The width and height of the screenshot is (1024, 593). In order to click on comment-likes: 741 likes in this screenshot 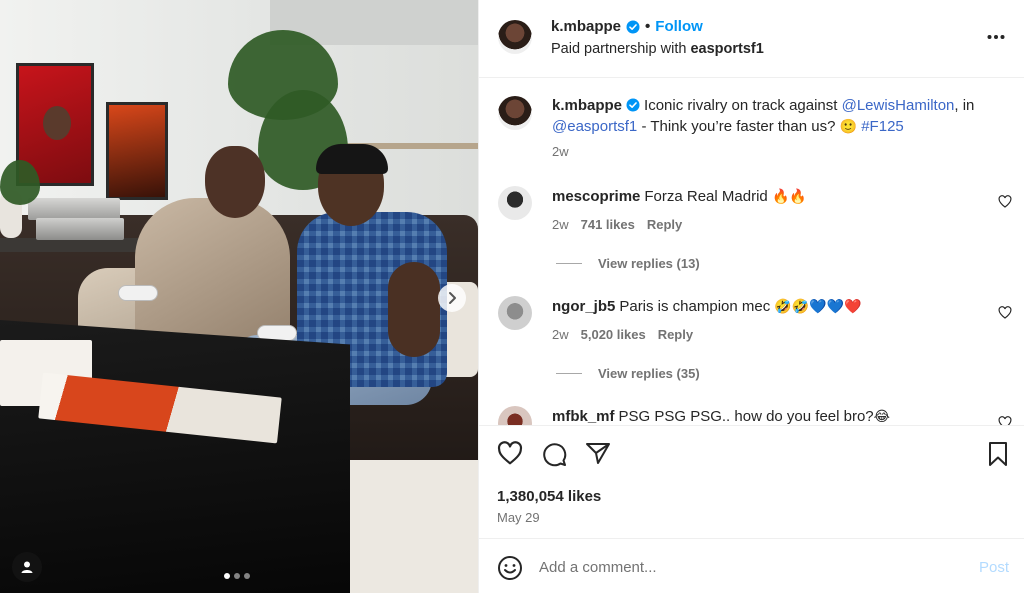, I will do `click(608, 224)`.